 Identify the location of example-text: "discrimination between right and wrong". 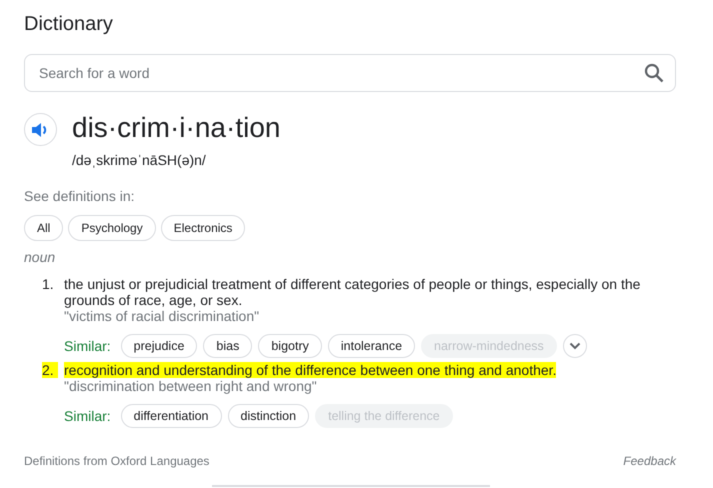
(191, 386).